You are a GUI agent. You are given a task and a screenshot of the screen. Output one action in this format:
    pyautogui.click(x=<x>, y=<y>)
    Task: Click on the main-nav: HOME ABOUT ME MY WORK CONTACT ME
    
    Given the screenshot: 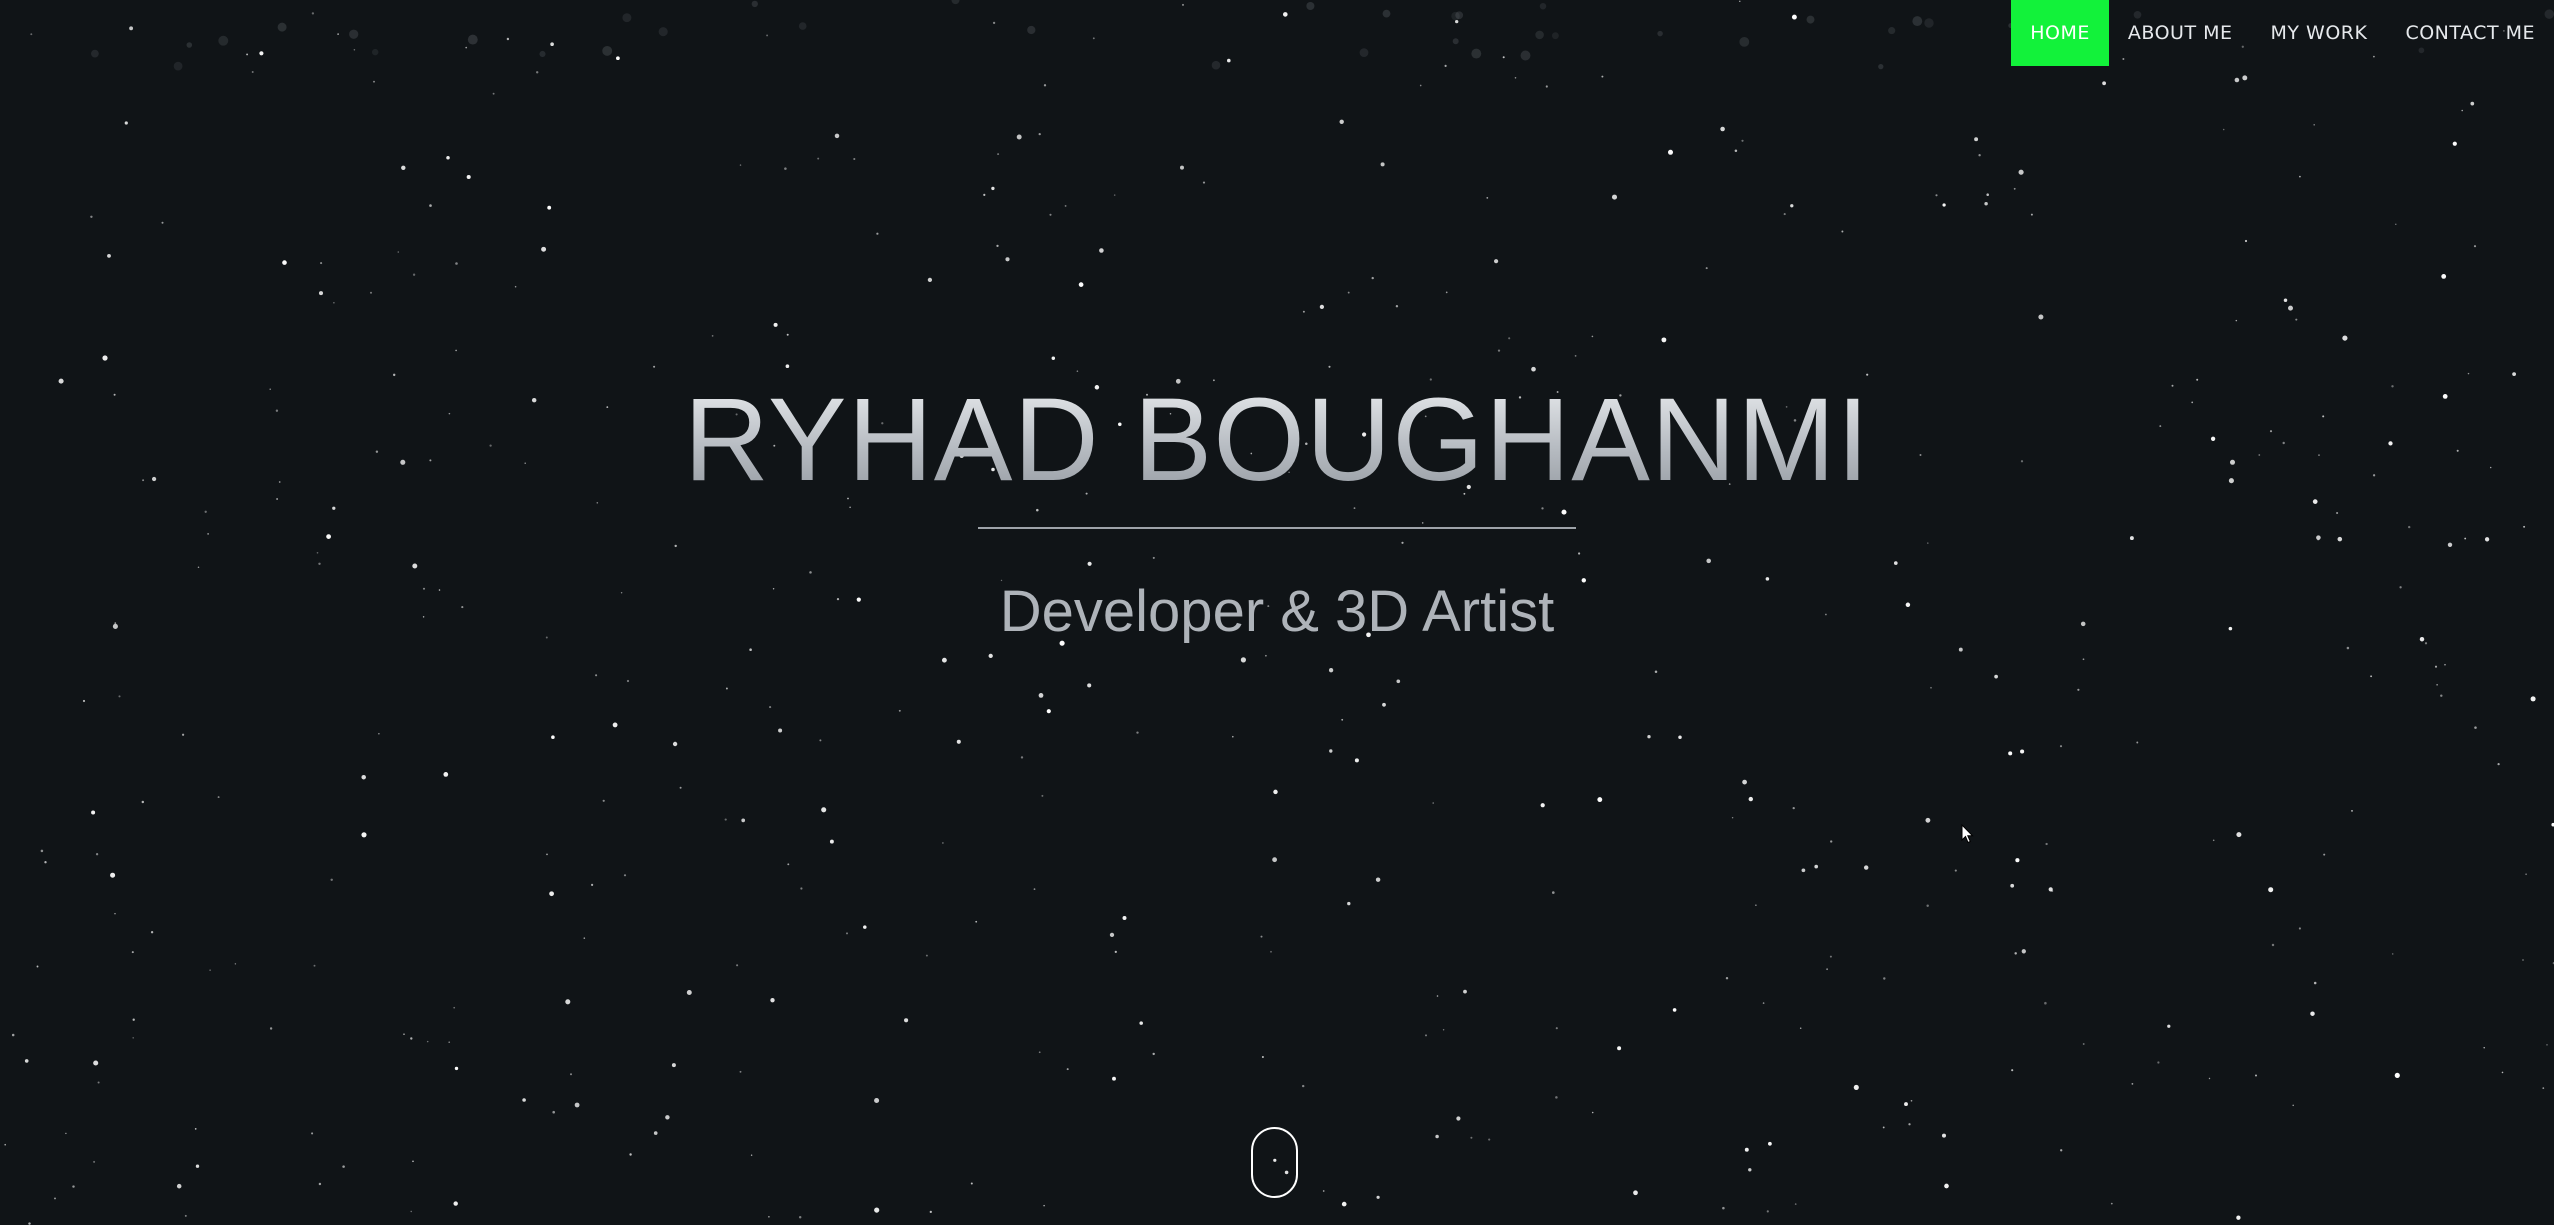 What is the action you would take?
    pyautogui.click(x=2282, y=33)
    